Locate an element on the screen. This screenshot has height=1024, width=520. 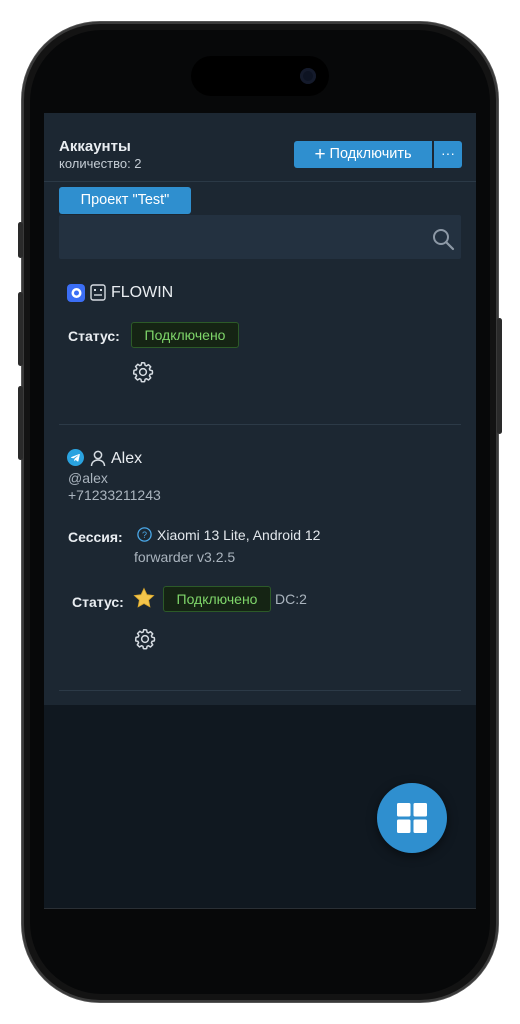
session-label: Сессия: is located at coordinates (95, 537).